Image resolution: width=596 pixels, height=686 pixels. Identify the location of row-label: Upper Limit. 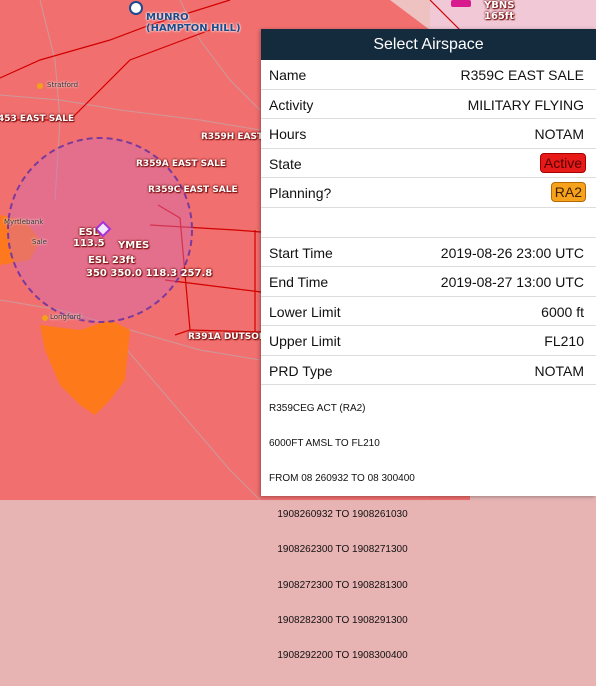
(305, 341).